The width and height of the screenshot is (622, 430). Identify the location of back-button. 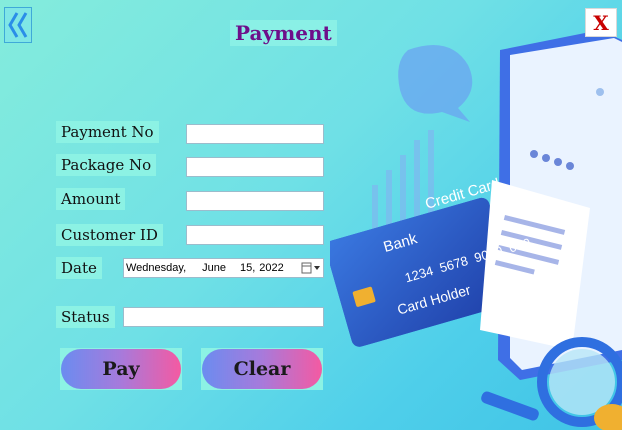
(18, 25).